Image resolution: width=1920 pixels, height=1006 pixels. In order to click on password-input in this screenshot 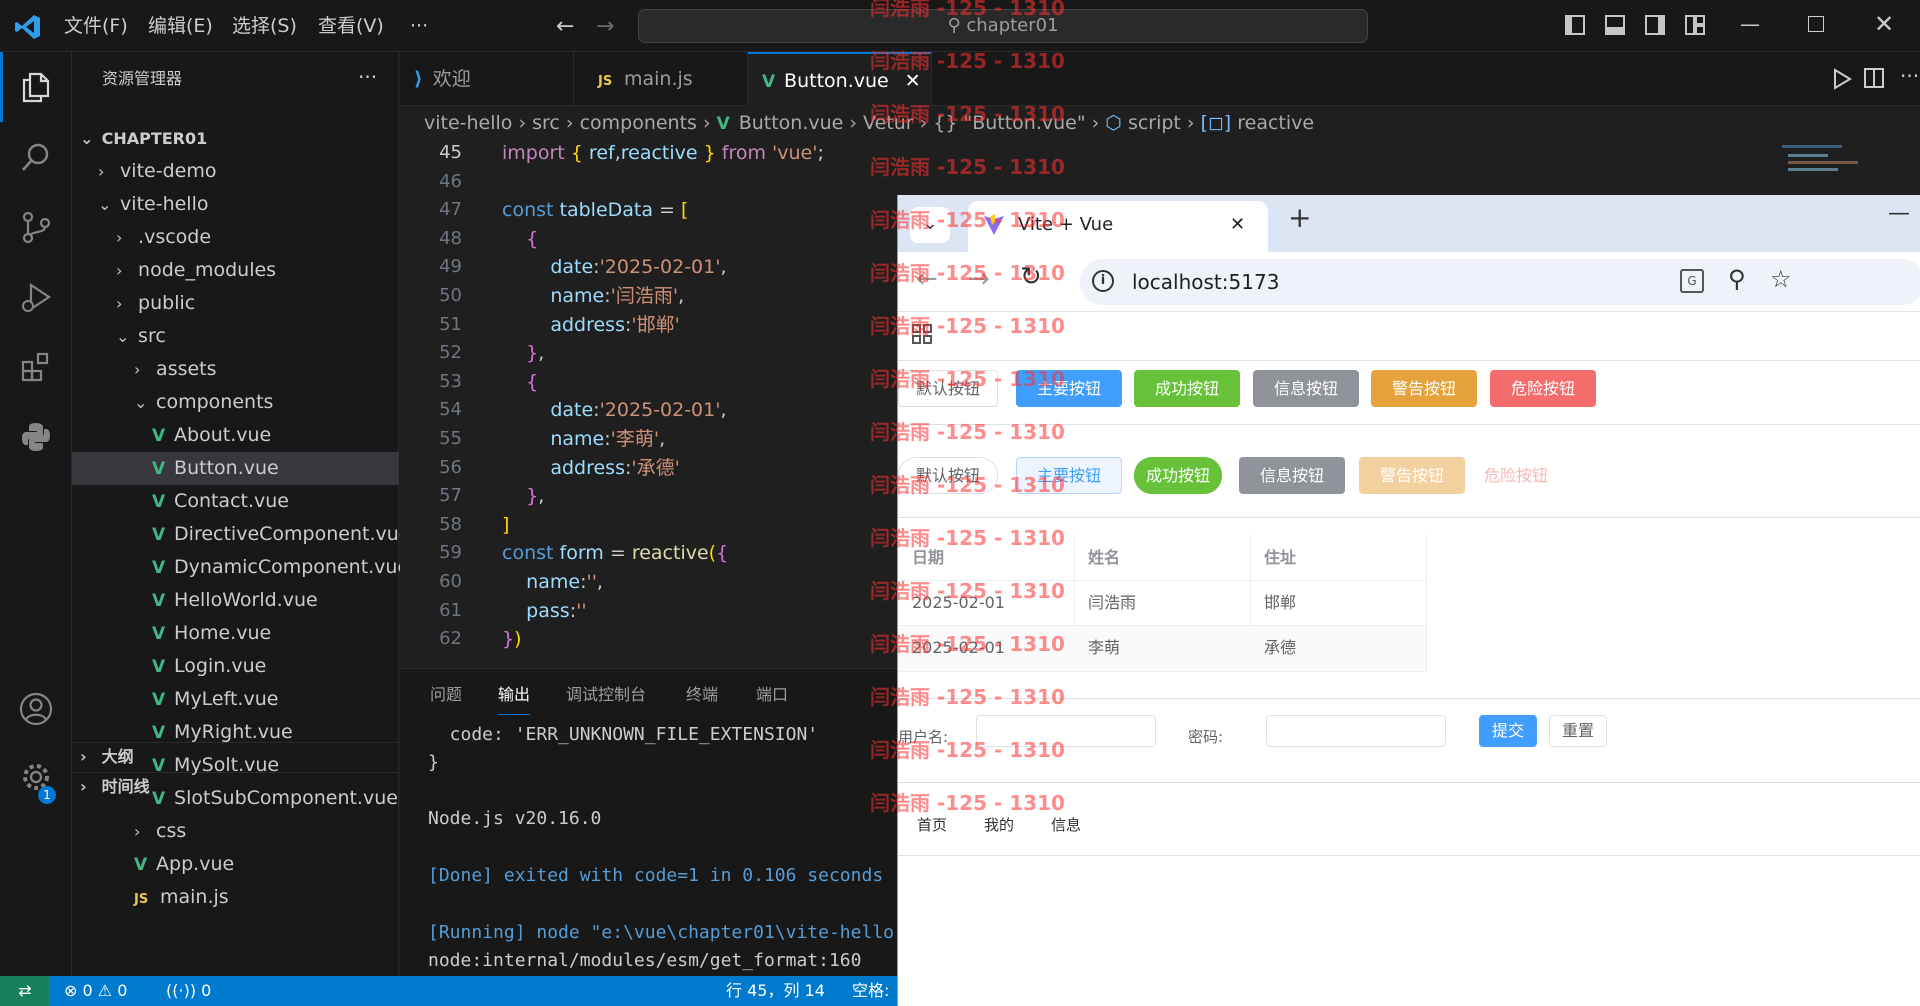, I will do `click(1356, 731)`.